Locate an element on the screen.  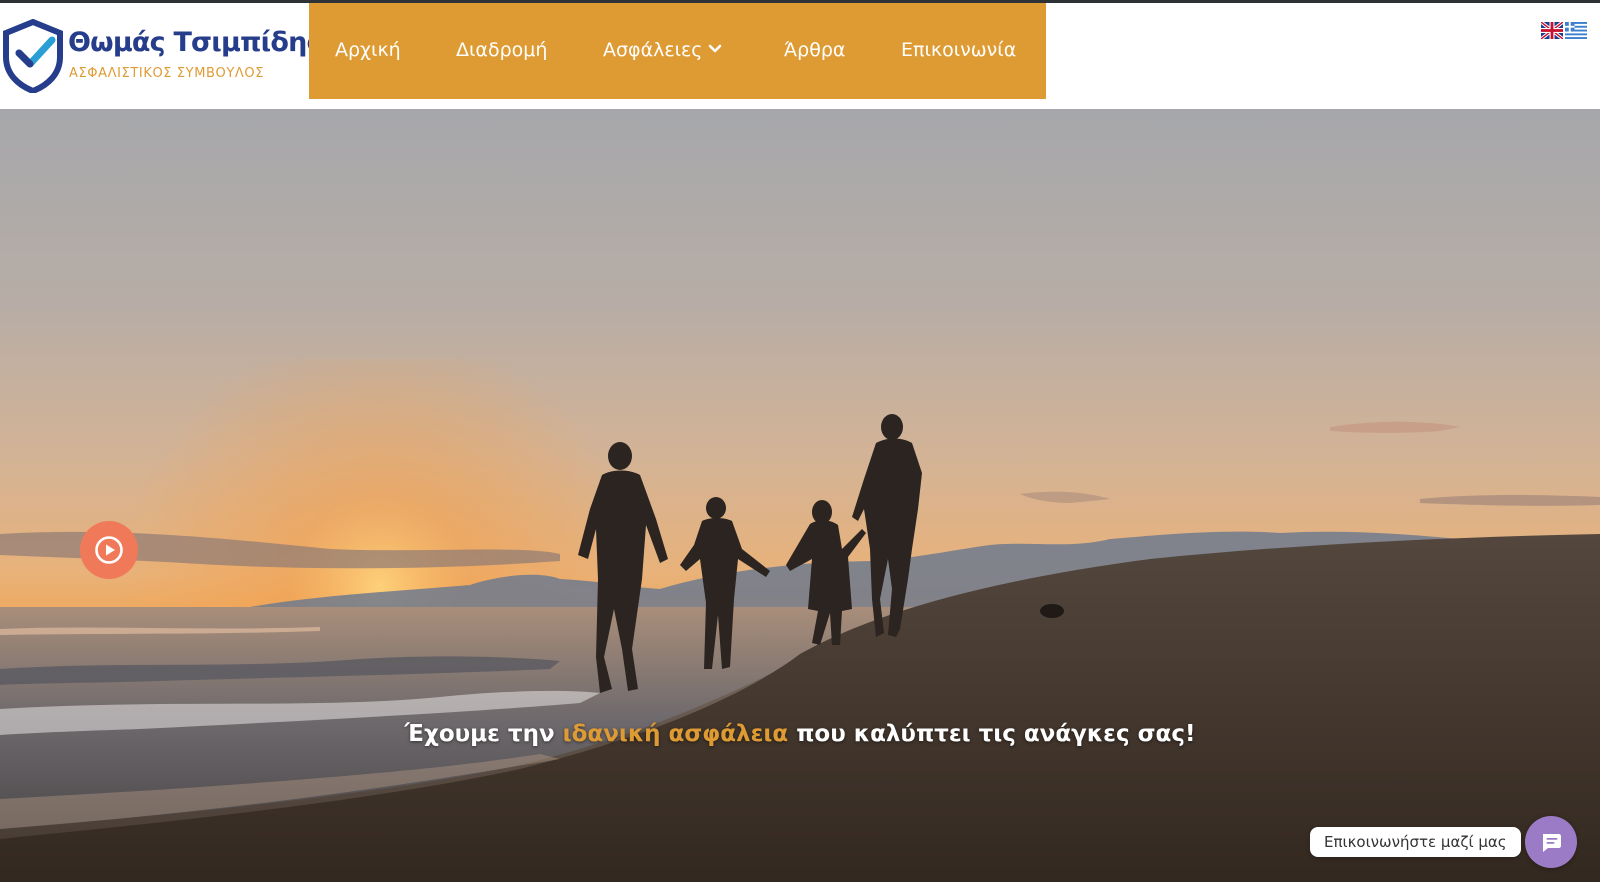
contact-chat-button is located at coordinates (1551, 842).